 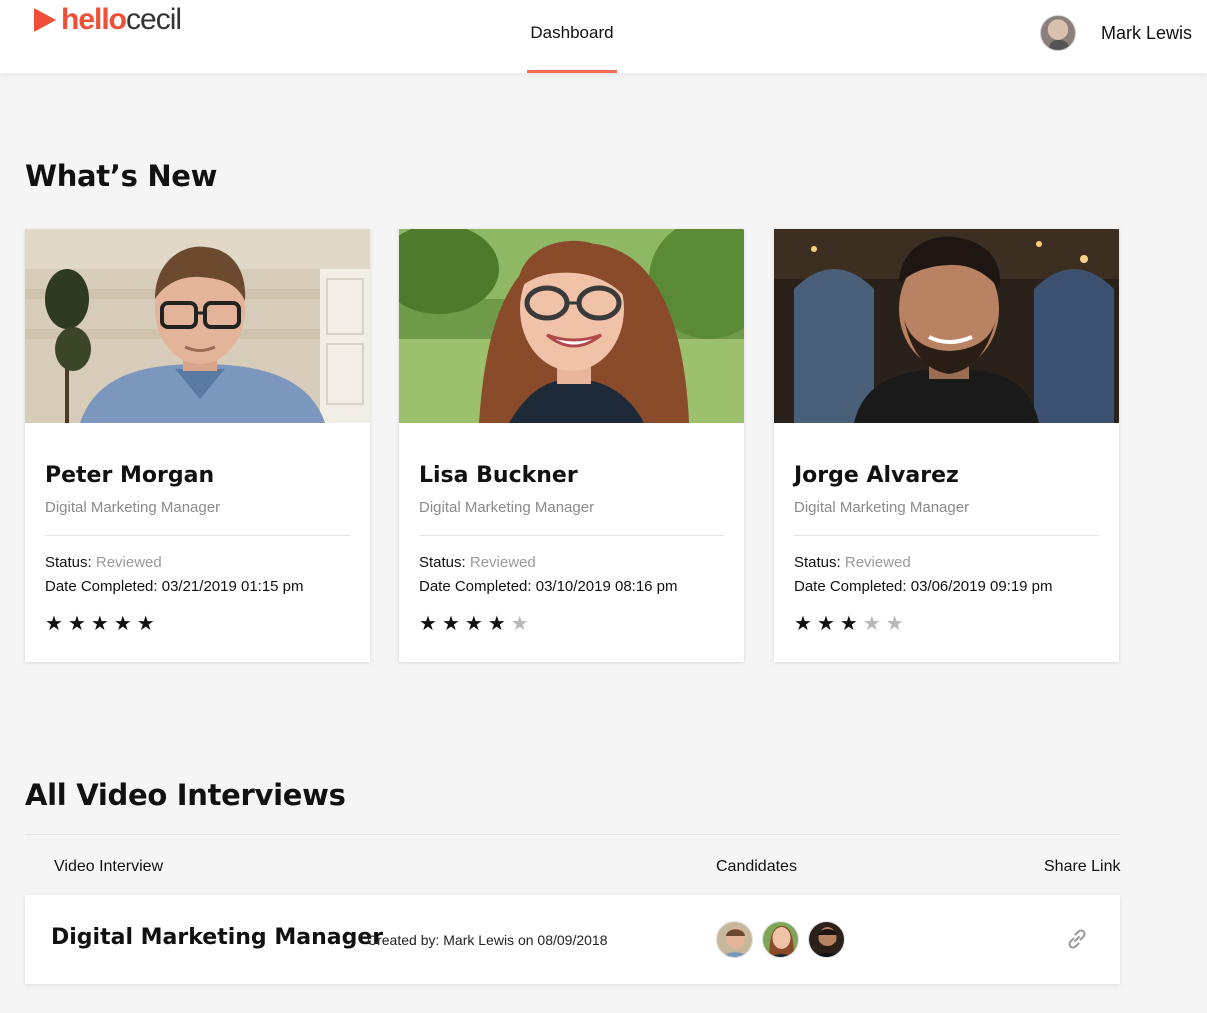 I want to click on interview-created-by: Created by: Mark Lewis on 08/09/2018, so click(x=487, y=940).